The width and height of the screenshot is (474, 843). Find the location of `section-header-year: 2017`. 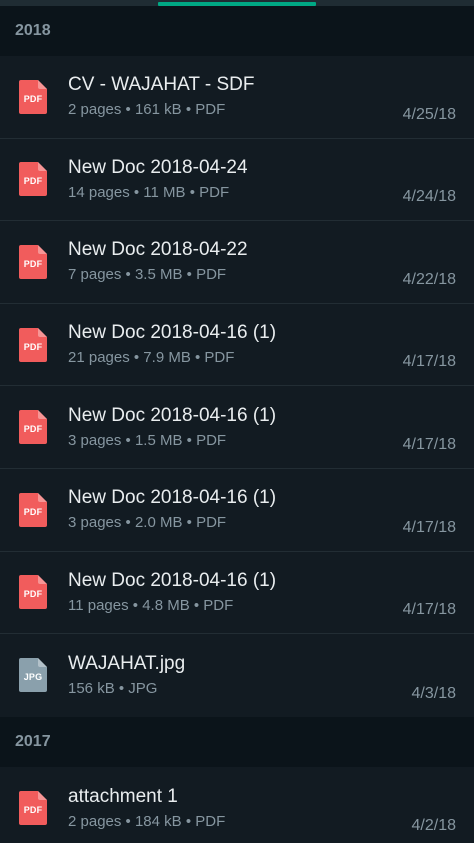

section-header-year: 2017 is located at coordinates (237, 741).